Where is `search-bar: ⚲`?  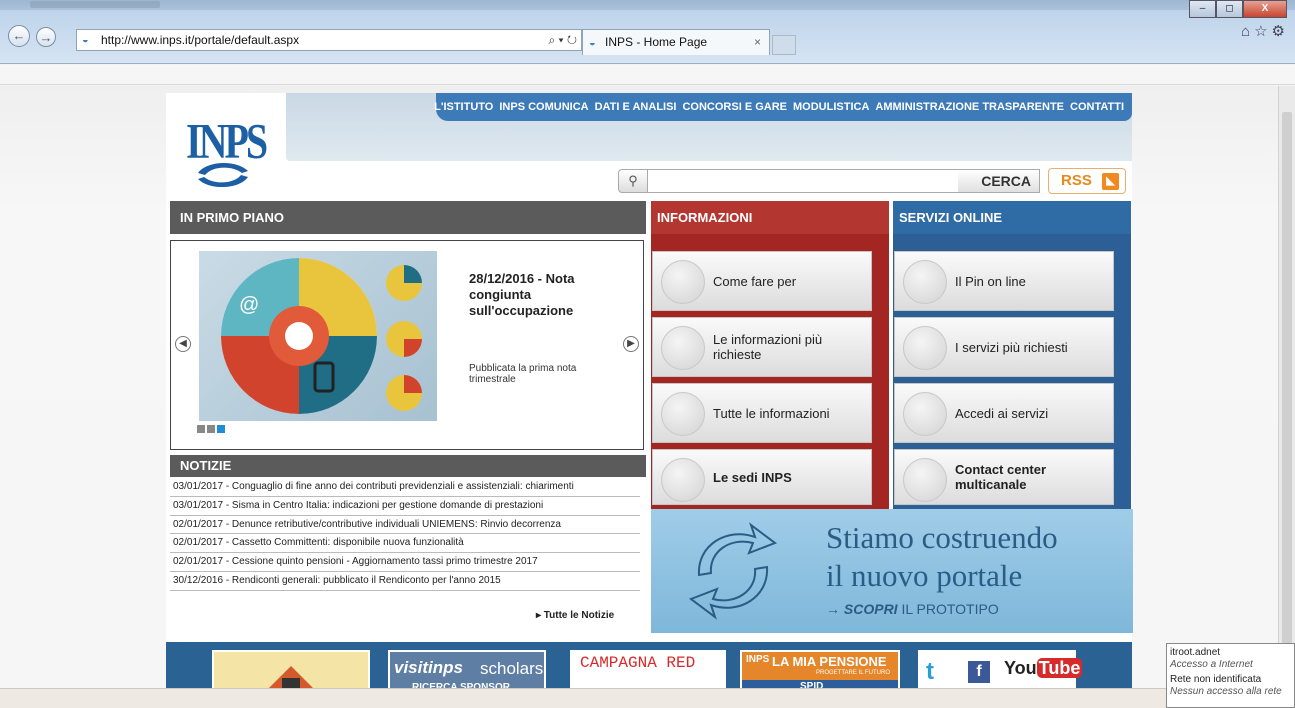
search-bar: ⚲ is located at coordinates (803, 181).